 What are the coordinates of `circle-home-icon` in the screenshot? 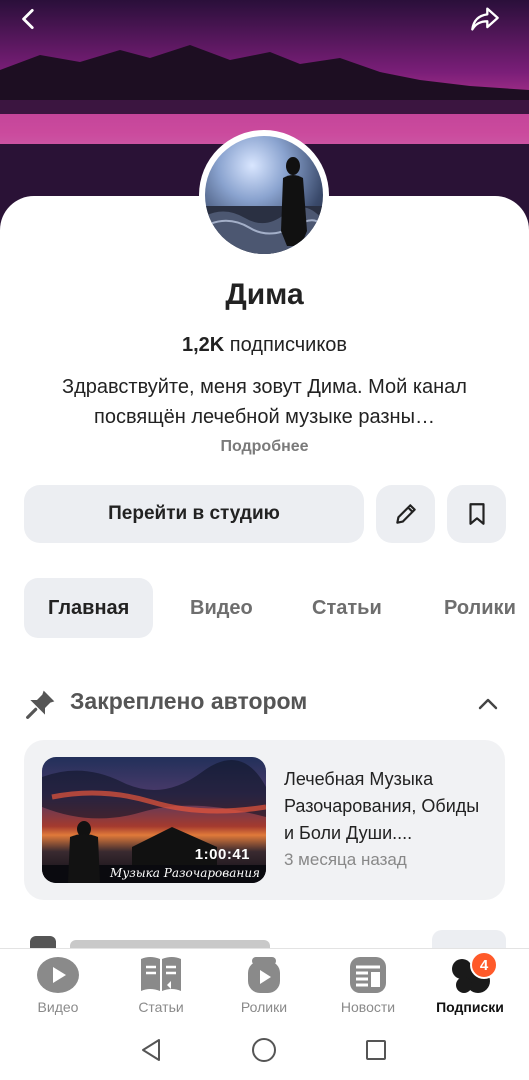 It's located at (264, 1050).